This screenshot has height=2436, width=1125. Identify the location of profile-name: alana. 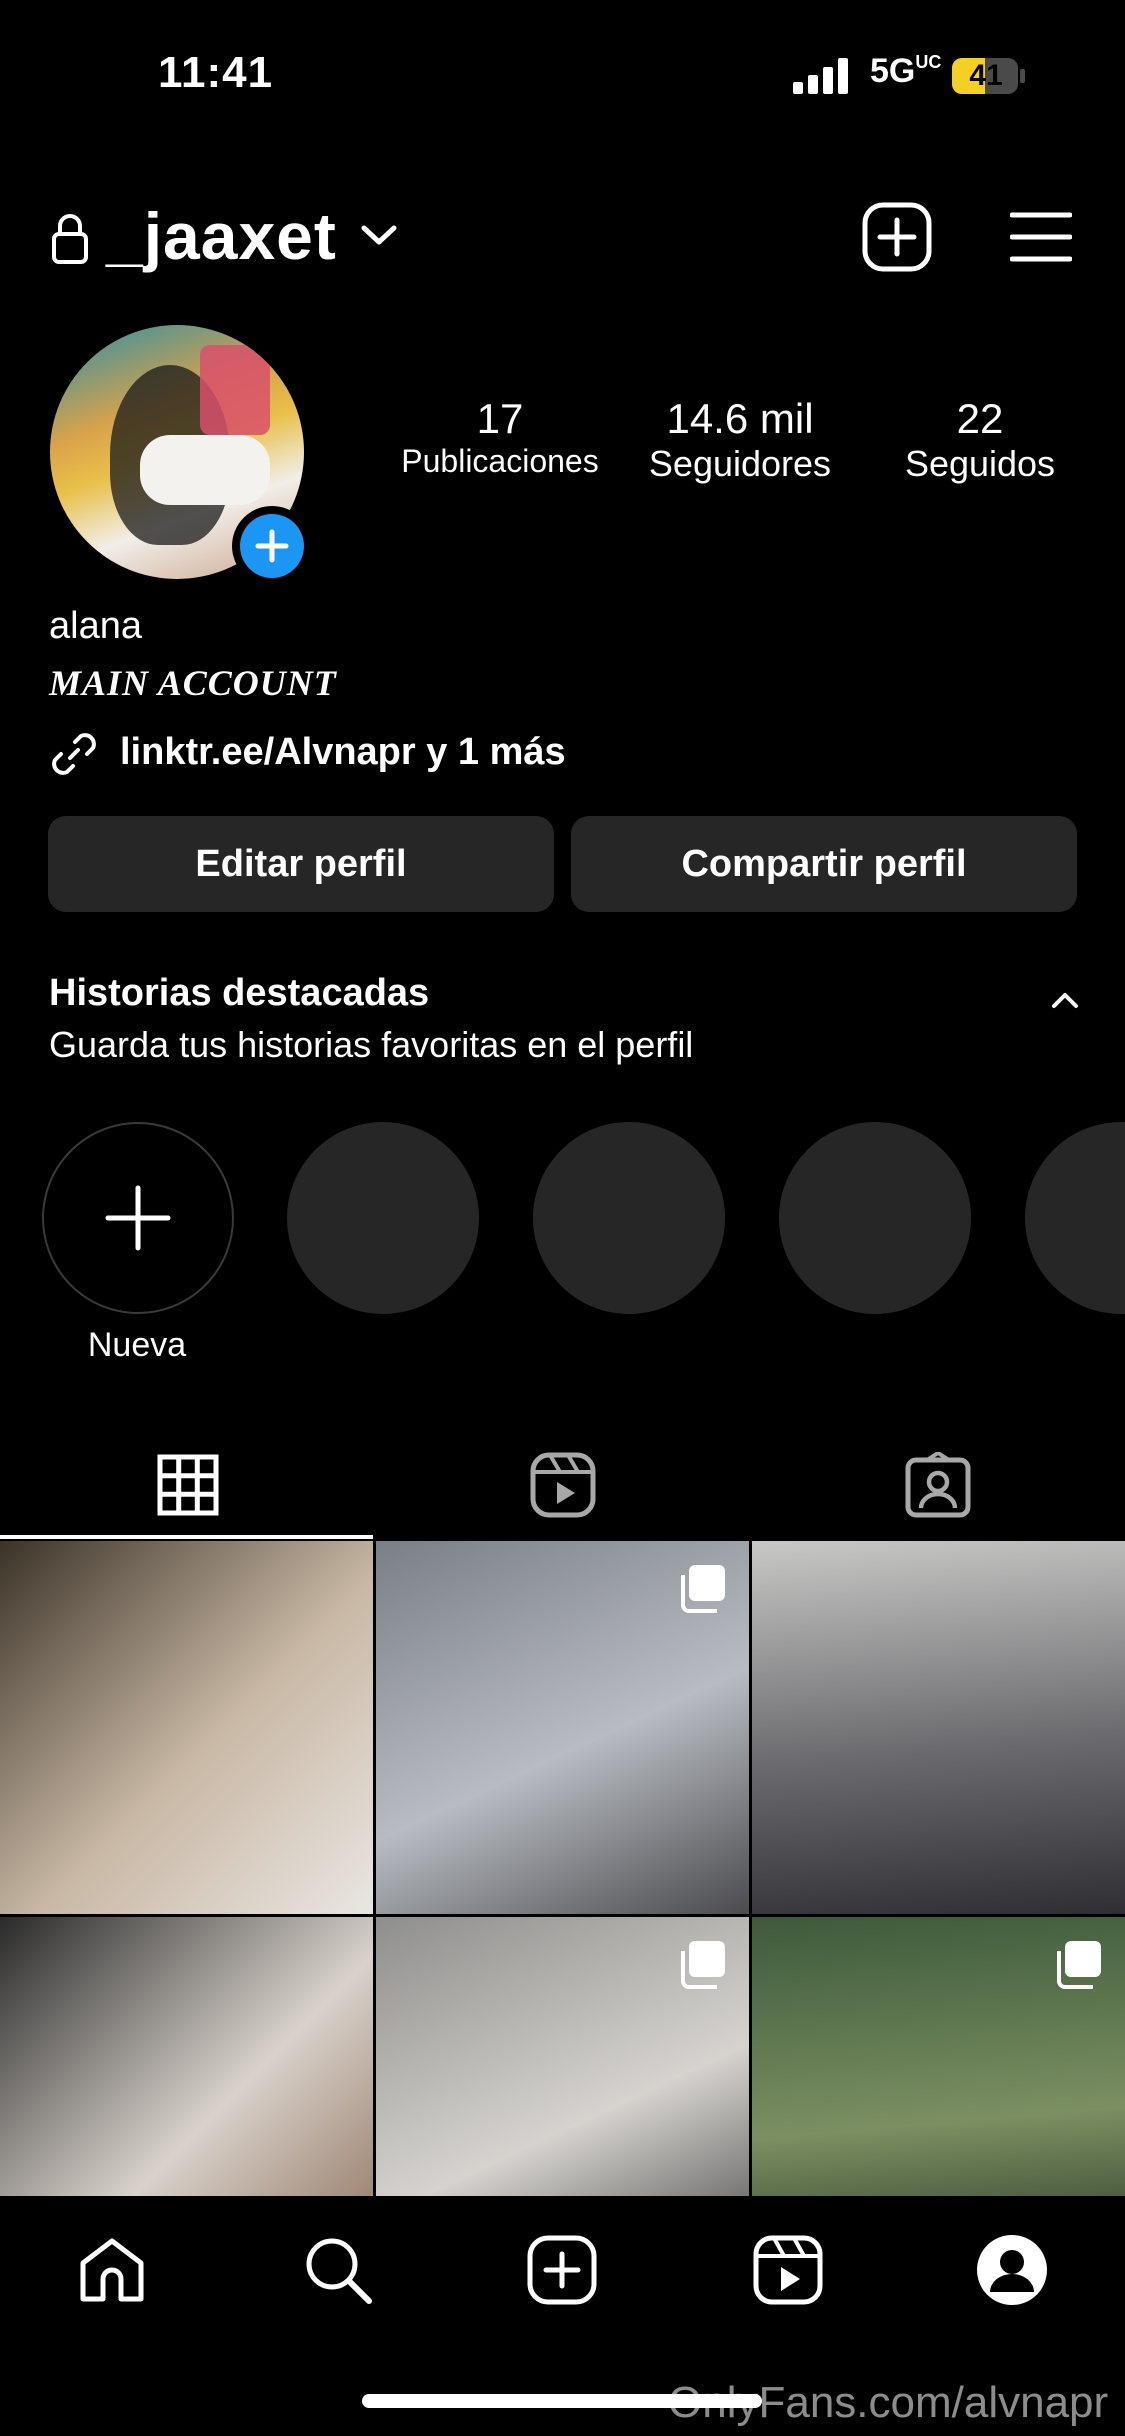
(95, 626).